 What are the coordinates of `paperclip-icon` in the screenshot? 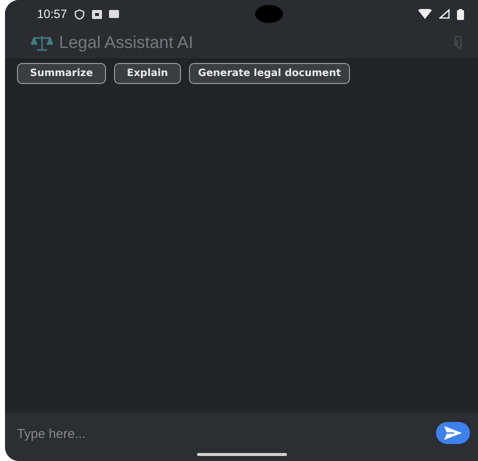 It's located at (459, 43).